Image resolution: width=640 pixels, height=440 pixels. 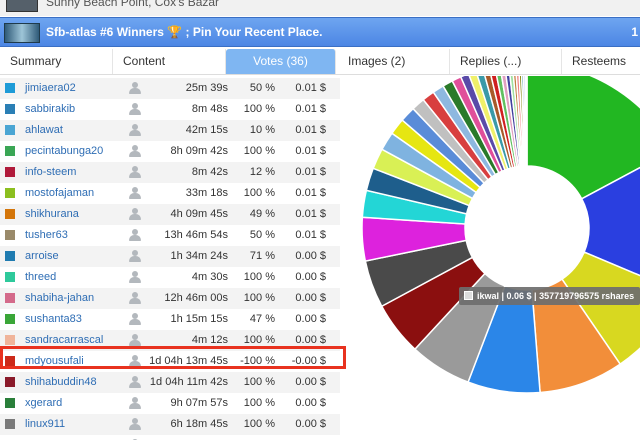 What do you see at coordinates (601, 71) in the screenshot?
I see `tab-resteems: Resteems (1)` at bounding box center [601, 71].